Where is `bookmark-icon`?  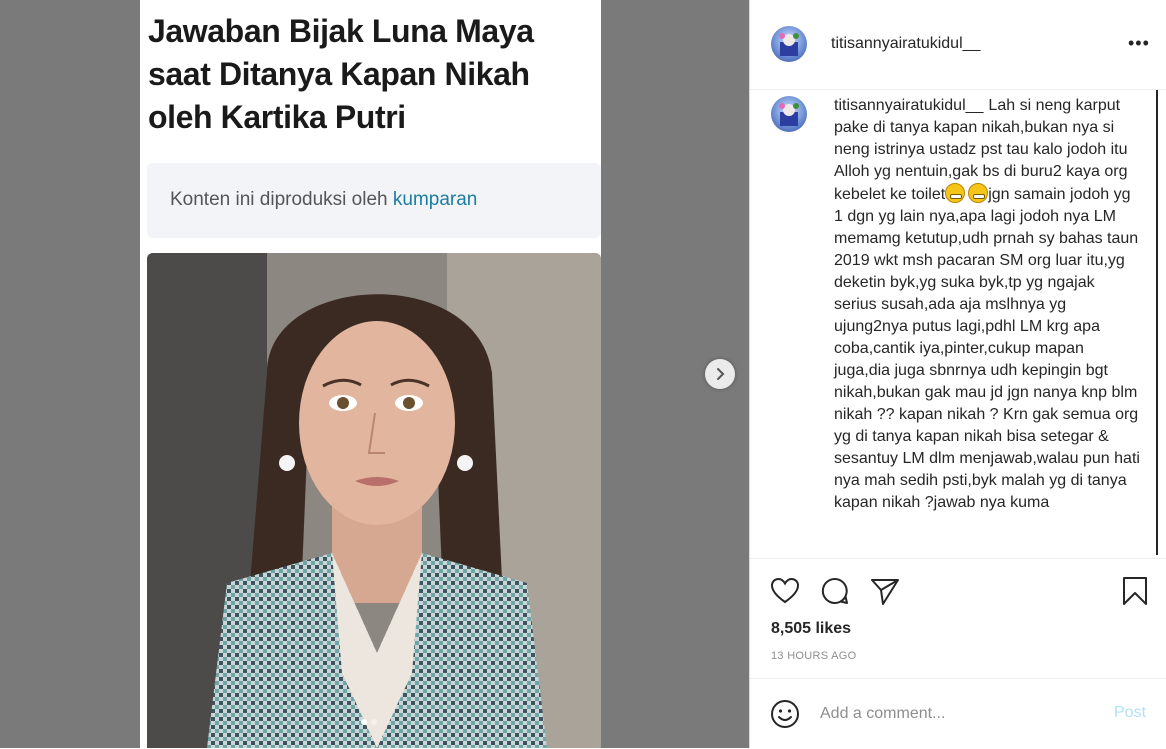 bookmark-icon is located at coordinates (1135, 591).